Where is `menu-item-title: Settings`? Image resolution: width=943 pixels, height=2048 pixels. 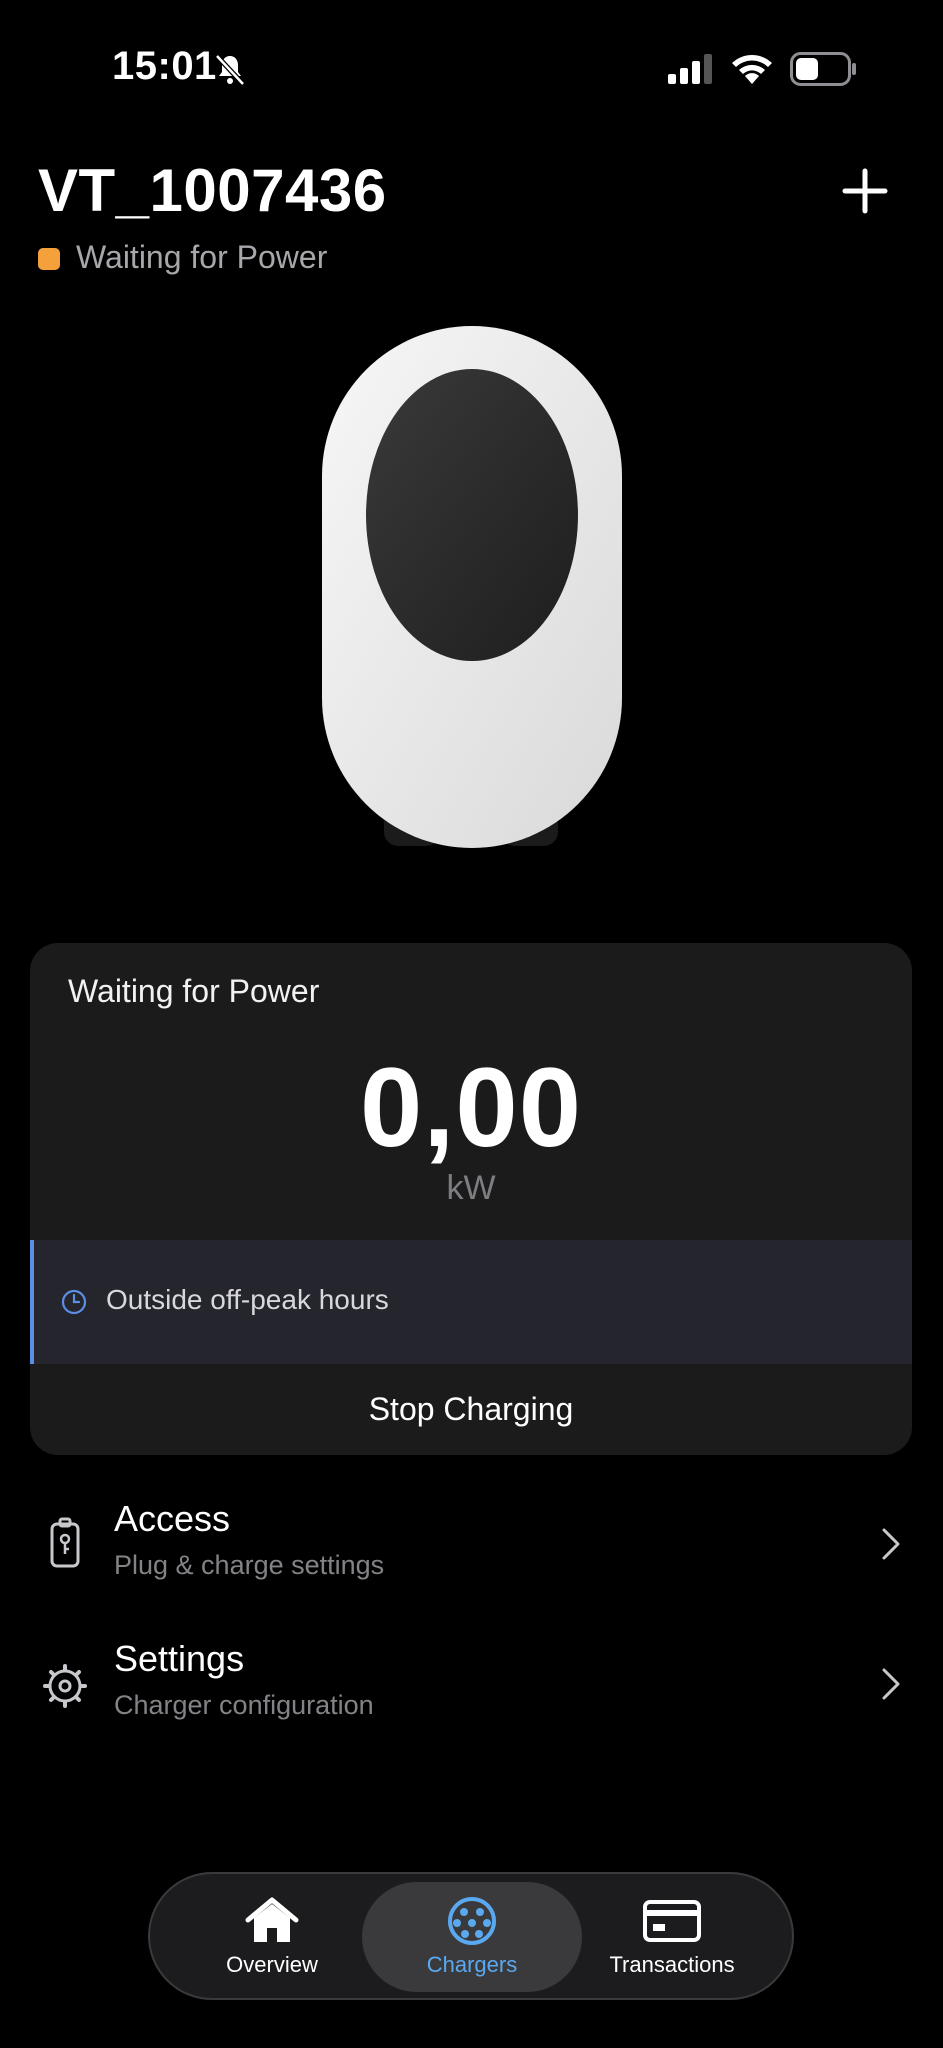 menu-item-title: Settings is located at coordinates (179, 1658).